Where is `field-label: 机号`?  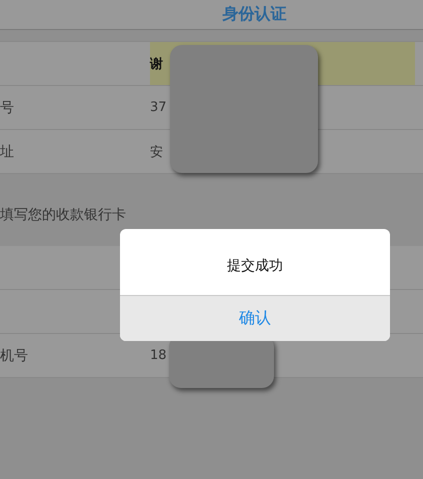 field-label: 机号 is located at coordinates (14, 355).